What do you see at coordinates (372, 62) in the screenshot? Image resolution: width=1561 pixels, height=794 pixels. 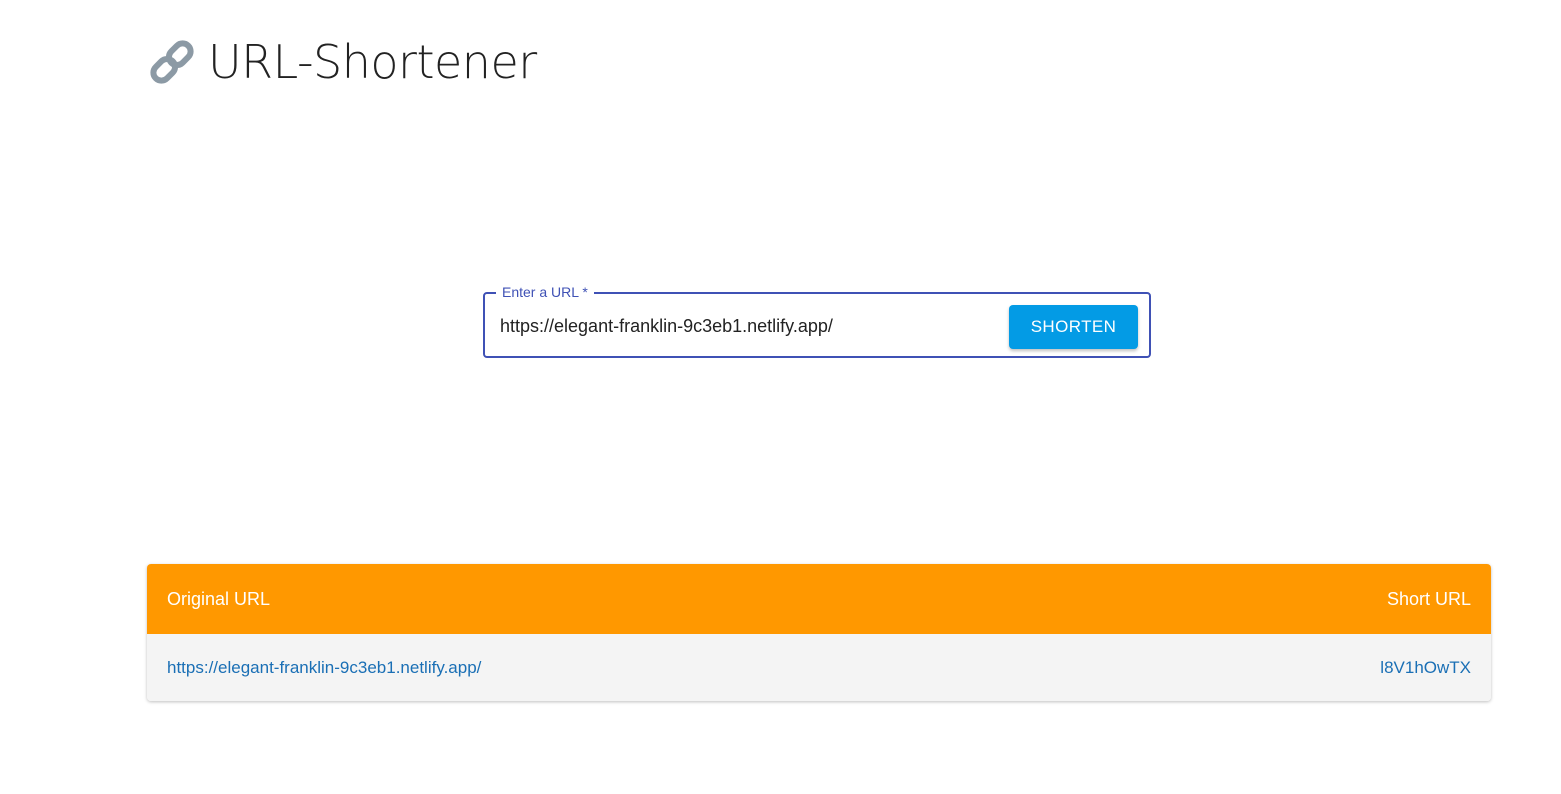 I see `page-title: URL-Shortener` at bounding box center [372, 62].